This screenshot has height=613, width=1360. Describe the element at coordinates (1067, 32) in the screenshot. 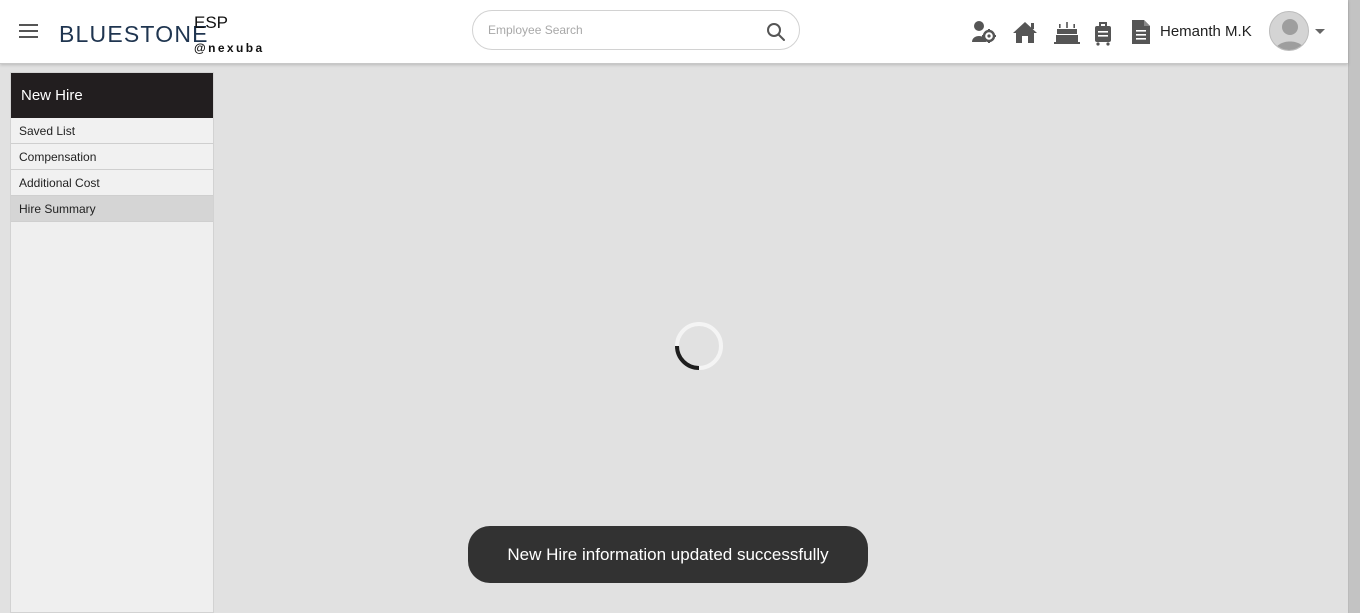

I see `birthday-cake-icon` at that location.